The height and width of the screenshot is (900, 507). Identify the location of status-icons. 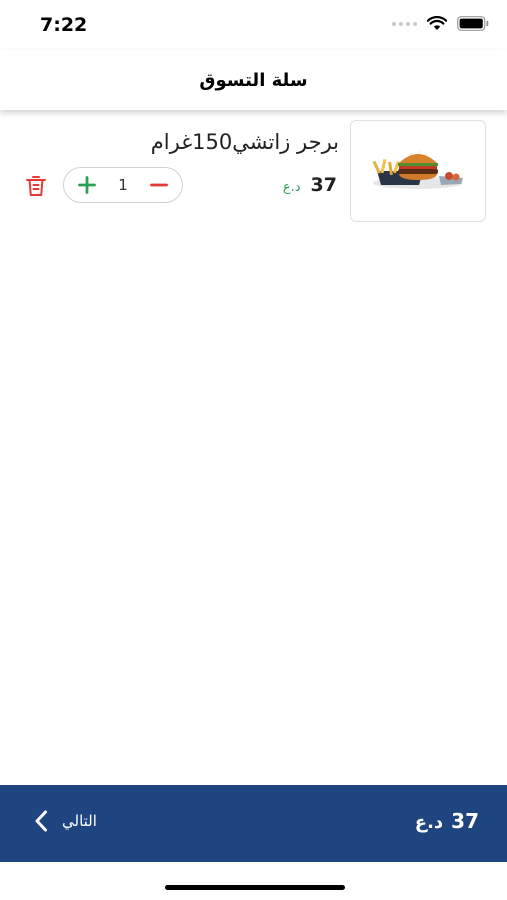
(440, 23).